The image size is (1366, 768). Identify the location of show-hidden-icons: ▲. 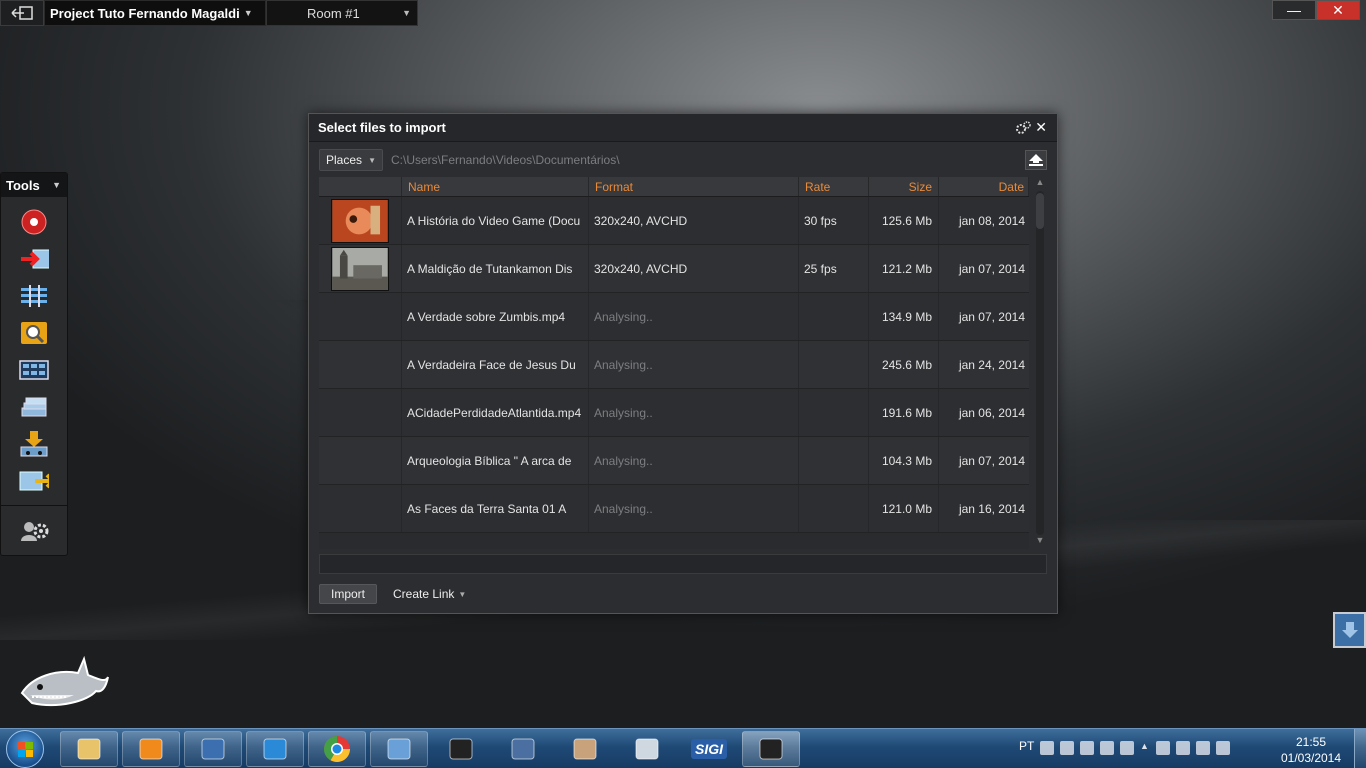
(1145, 748).